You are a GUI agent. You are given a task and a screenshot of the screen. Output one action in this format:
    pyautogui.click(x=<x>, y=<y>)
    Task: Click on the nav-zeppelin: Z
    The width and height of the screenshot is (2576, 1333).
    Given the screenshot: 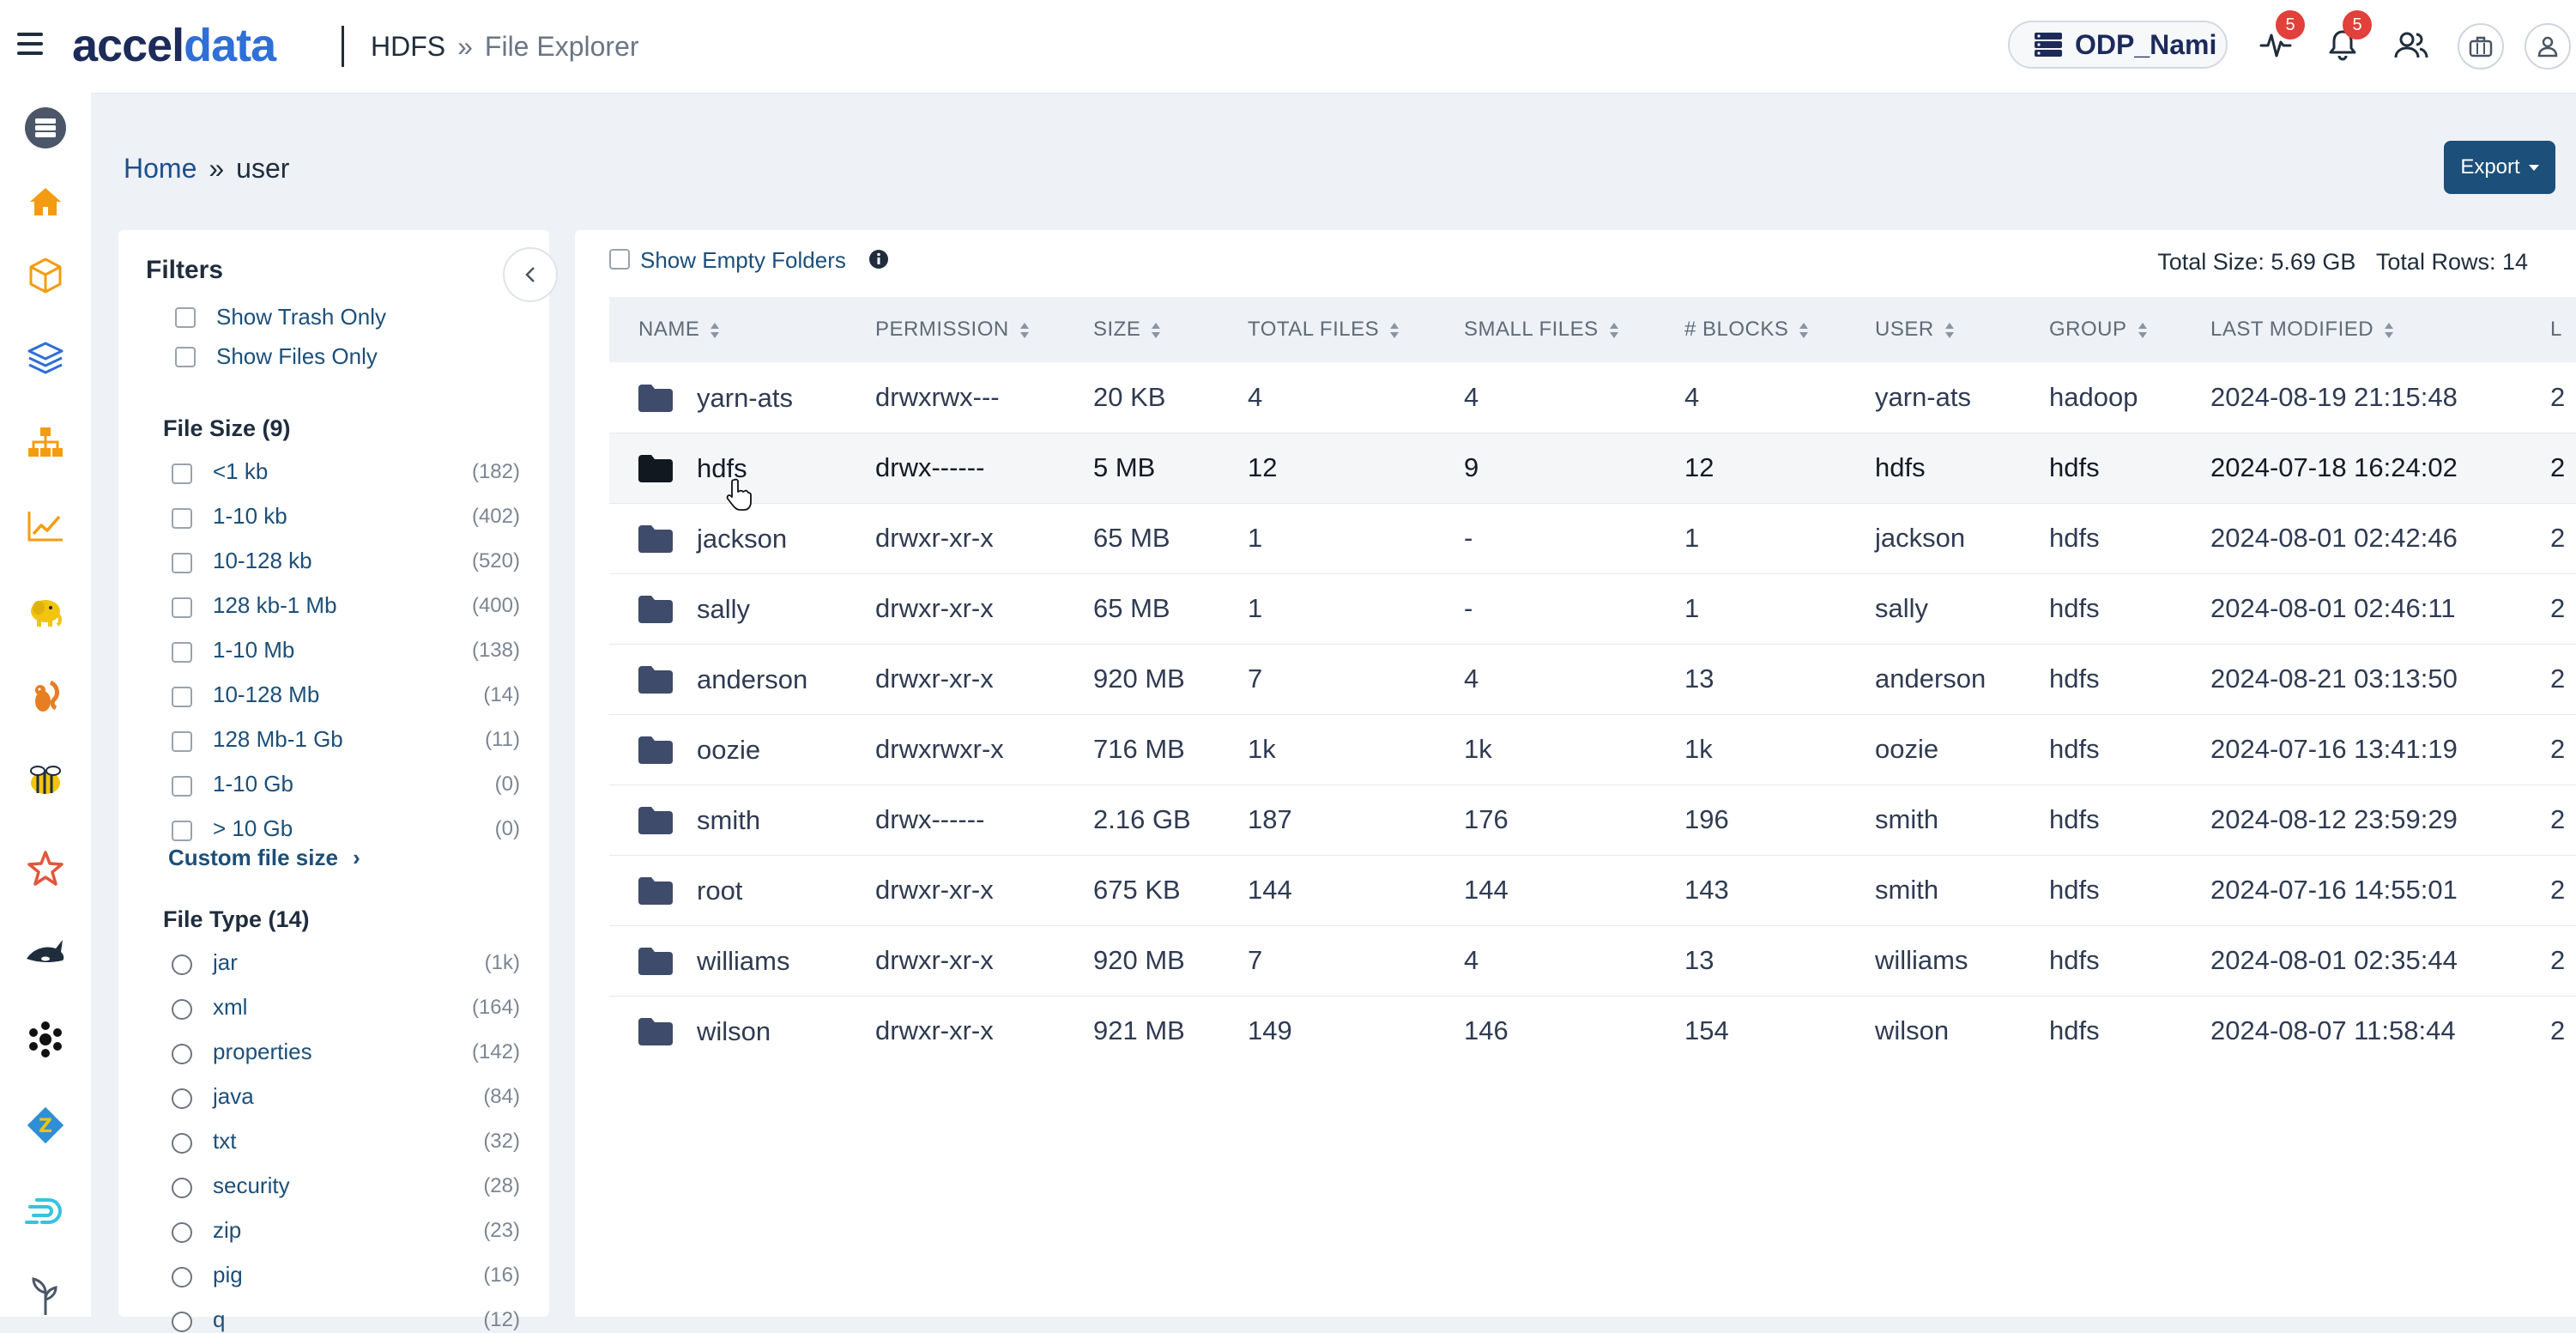 What is the action you would take?
    pyautogui.click(x=45, y=1125)
    